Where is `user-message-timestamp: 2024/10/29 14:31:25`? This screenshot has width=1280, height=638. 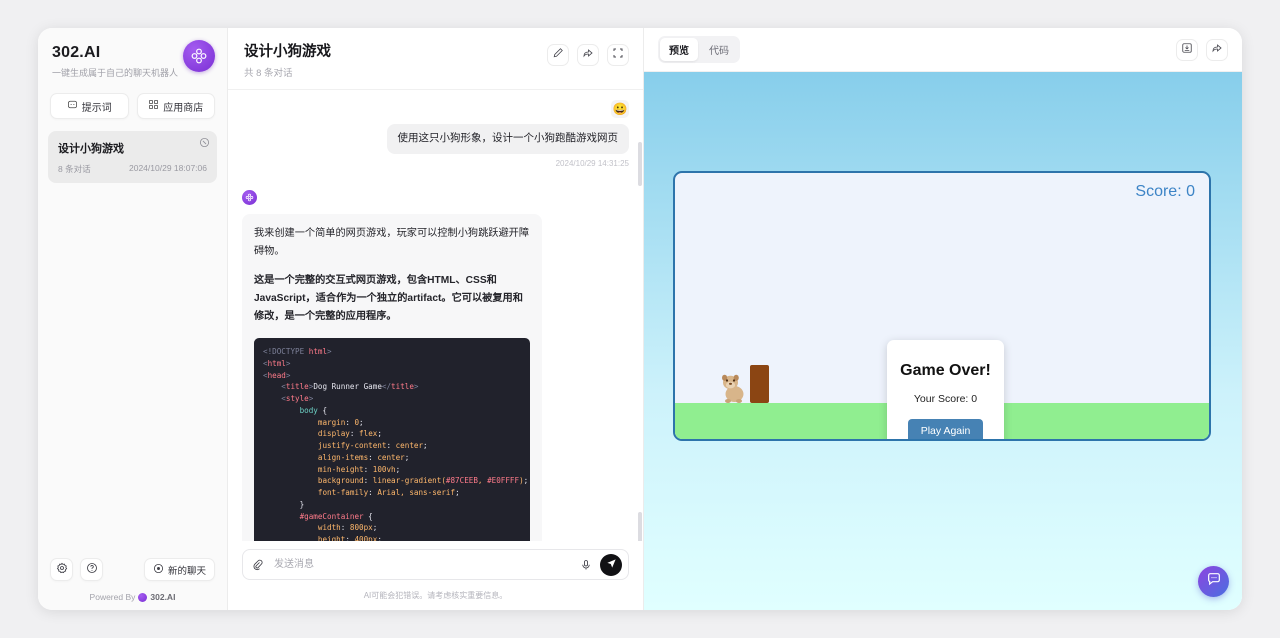 user-message-timestamp: 2024/10/29 14:31:25 is located at coordinates (592, 163).